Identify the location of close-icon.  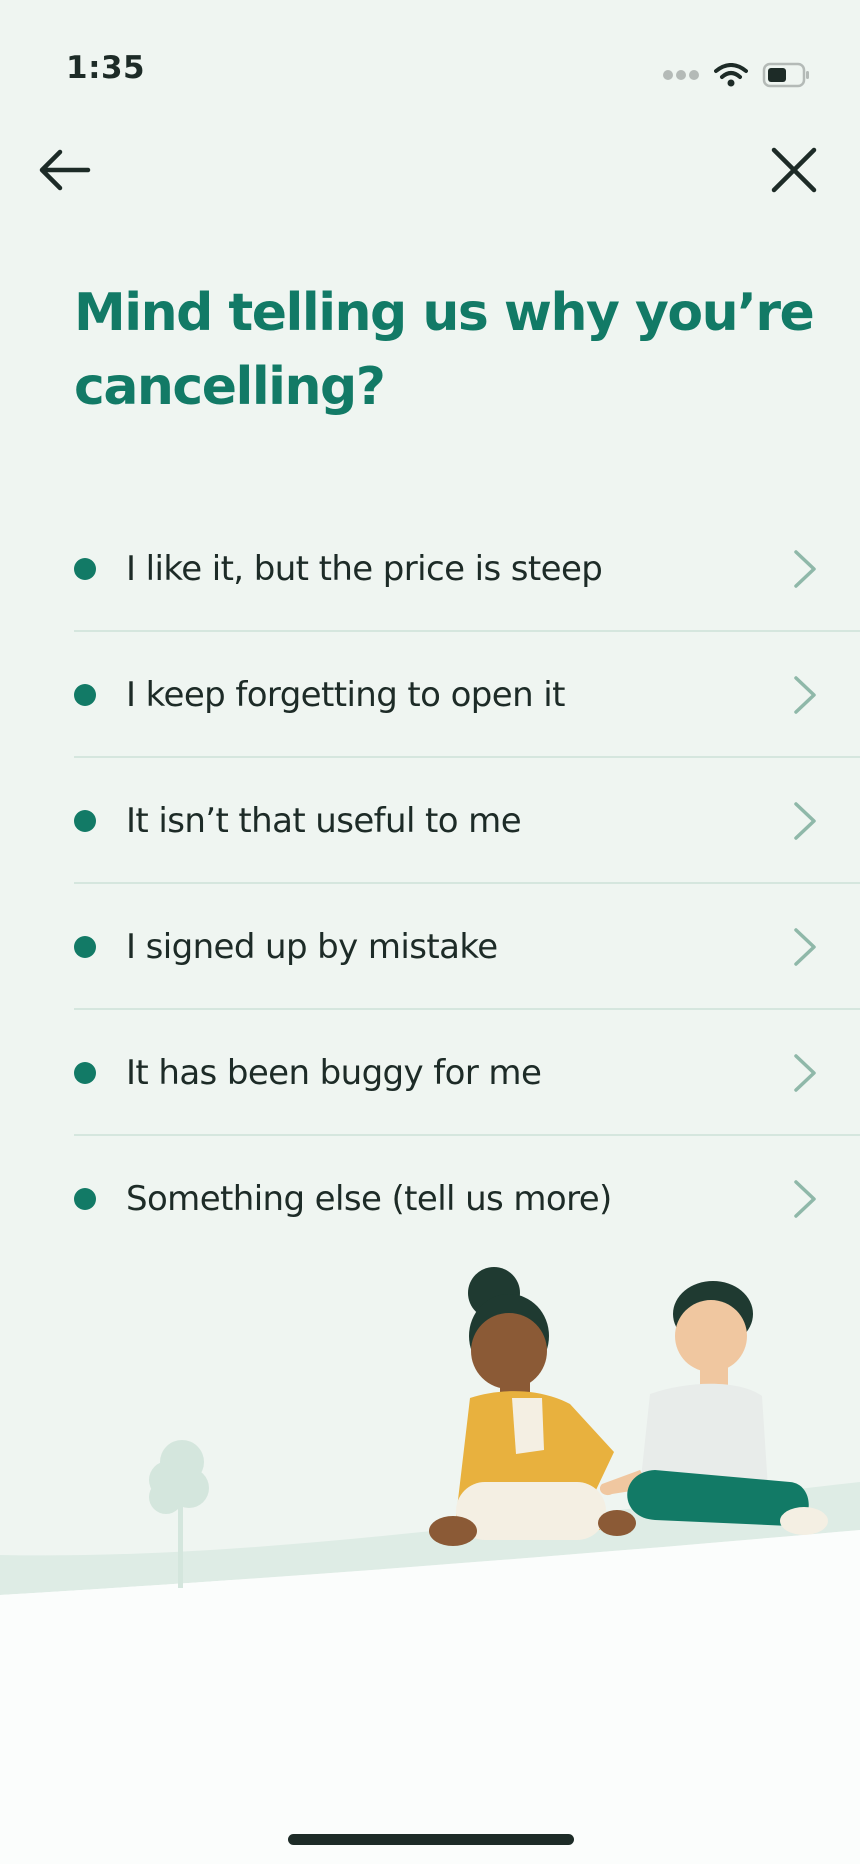
(794, 170).